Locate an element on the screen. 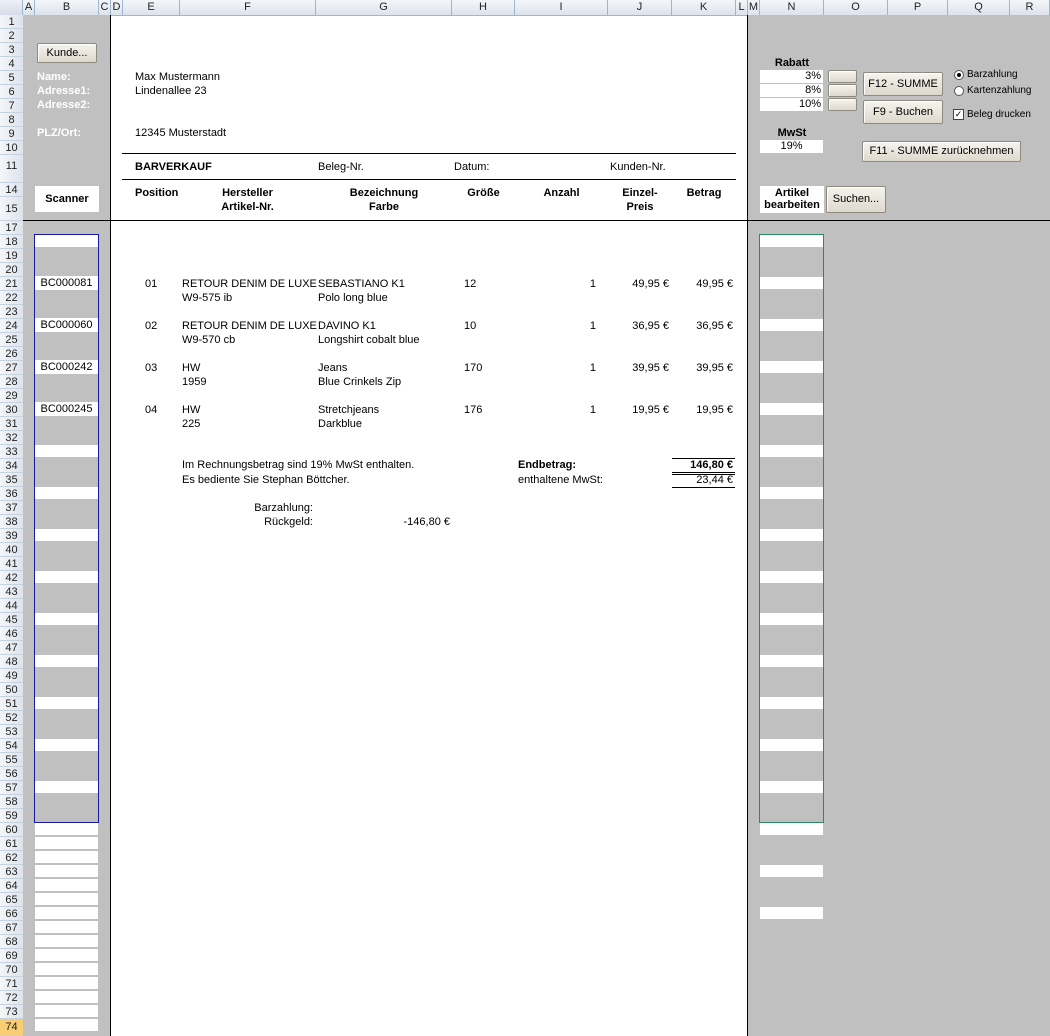  row-header: 22 is located at coordinates (11, 298).